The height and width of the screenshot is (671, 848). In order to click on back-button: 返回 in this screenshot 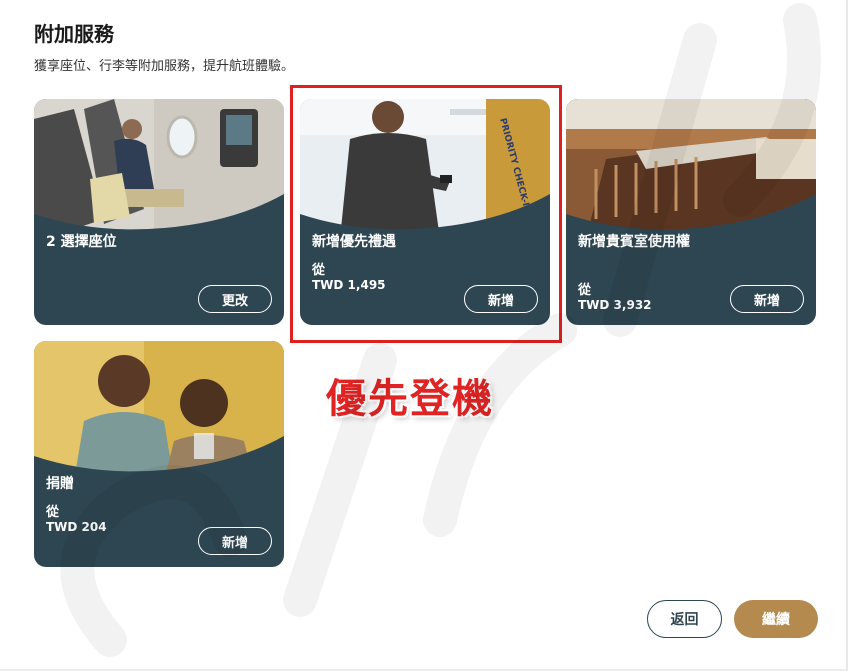, I will do `click(684, 619)`.